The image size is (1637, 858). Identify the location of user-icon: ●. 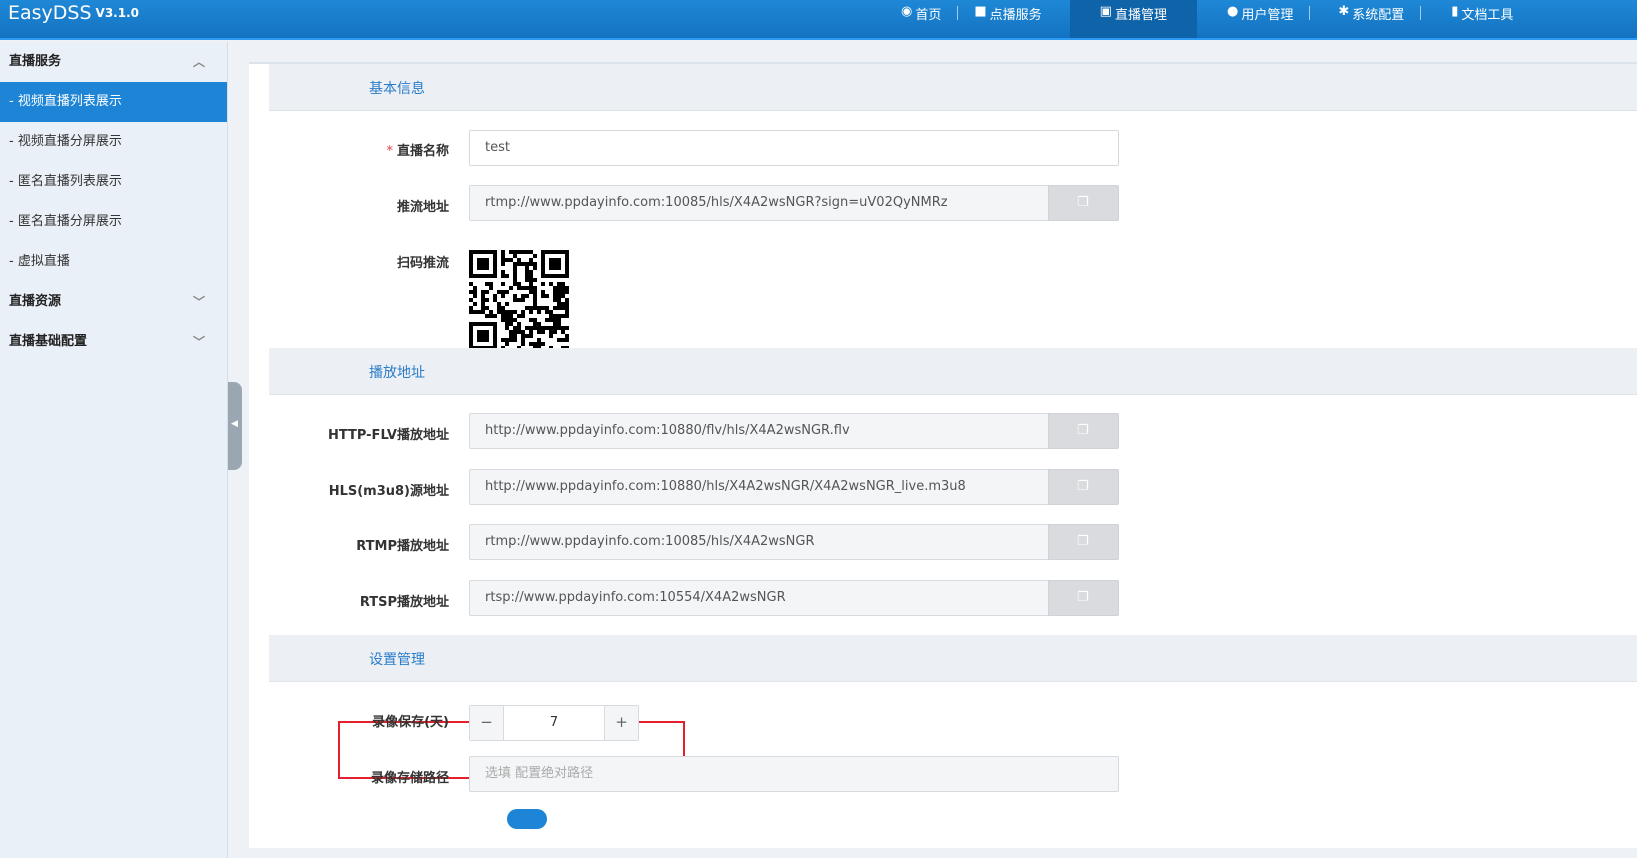
(1232, 11).